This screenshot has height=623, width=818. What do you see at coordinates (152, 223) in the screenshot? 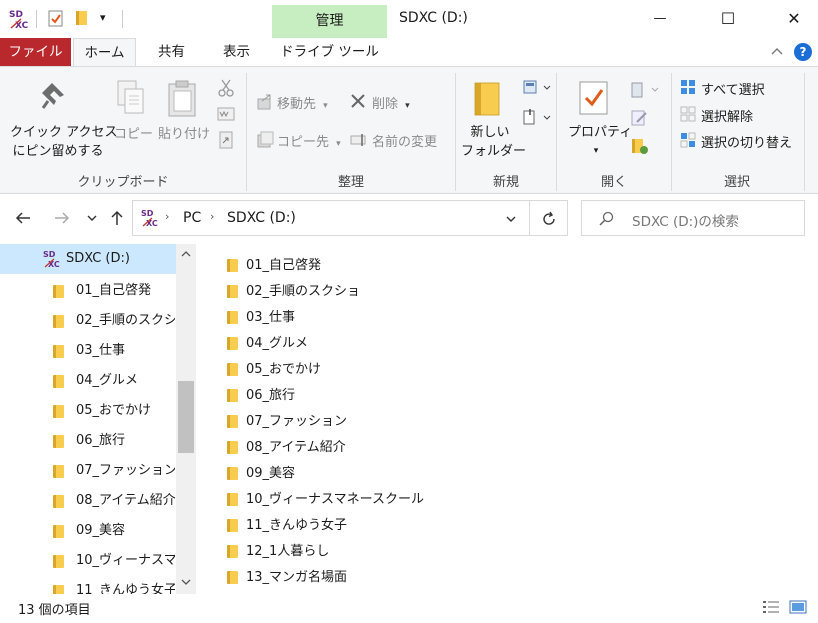
I see `svg-text: XC` at bounding box center [152, 223].